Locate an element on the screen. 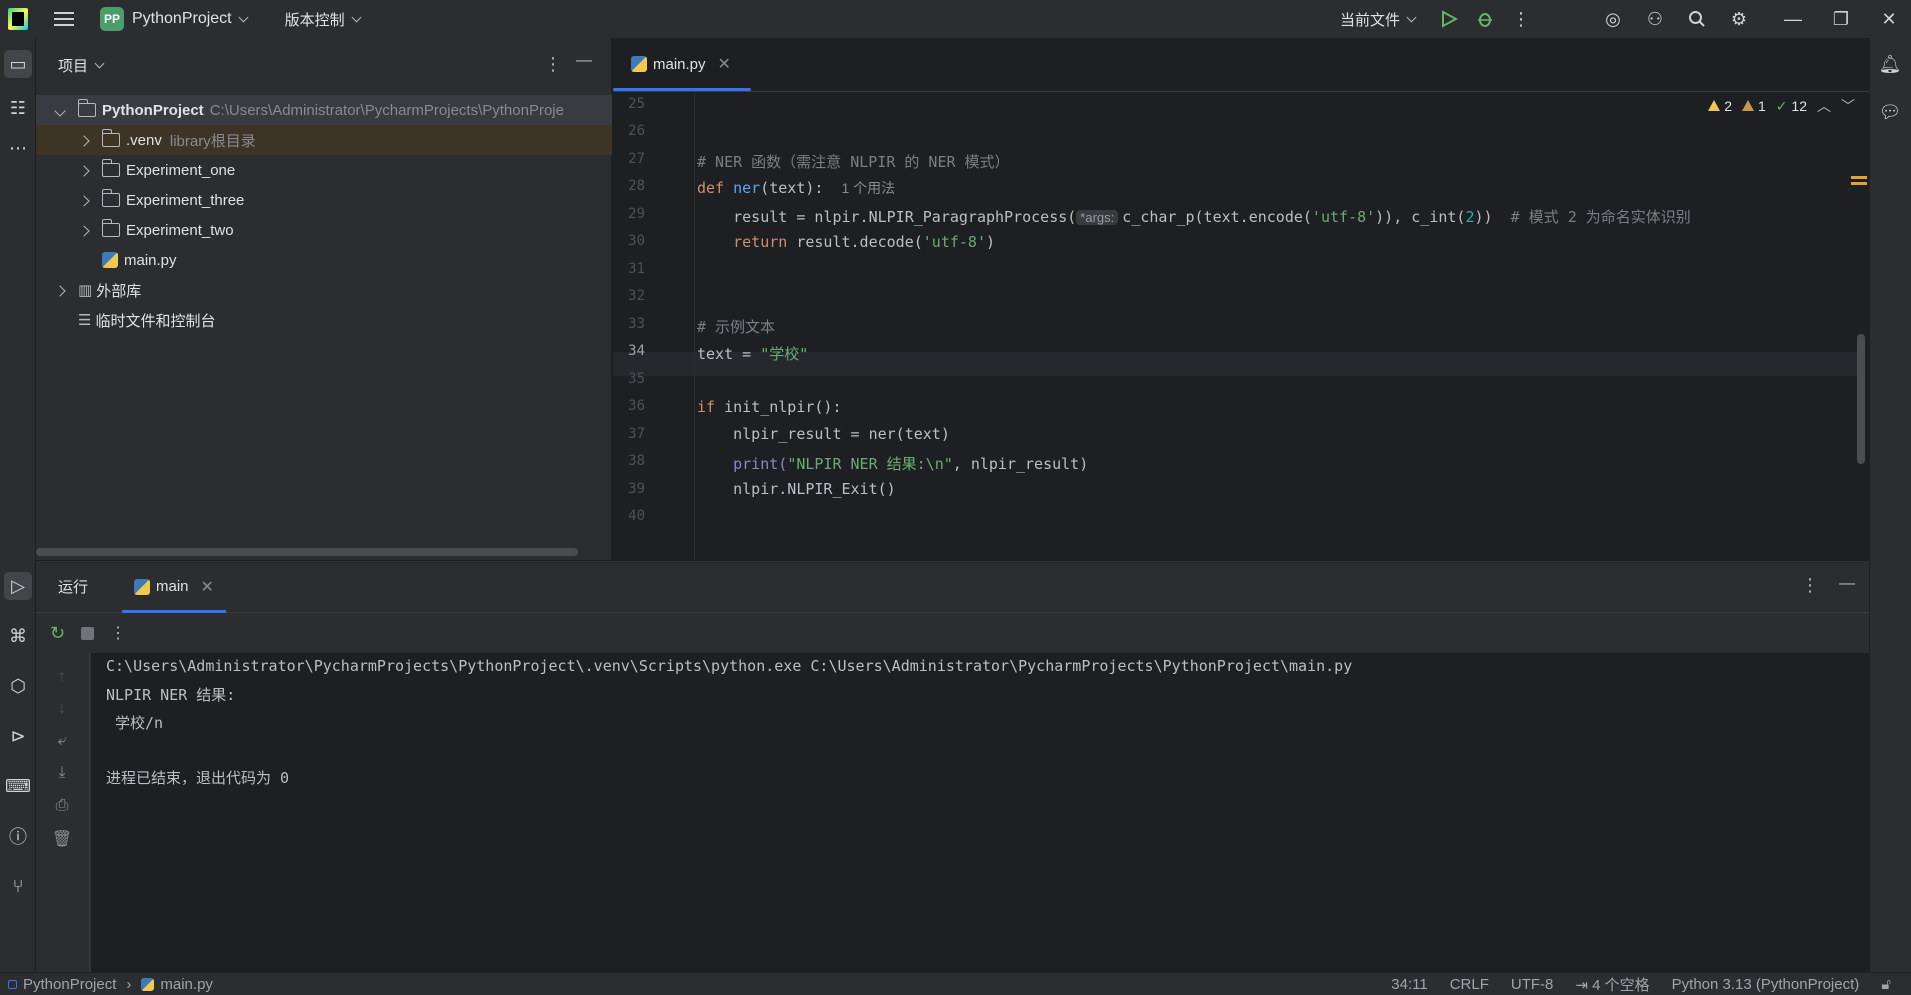  tree-item-experiment-three: Experiment_three is located at coordinates (324, 200).